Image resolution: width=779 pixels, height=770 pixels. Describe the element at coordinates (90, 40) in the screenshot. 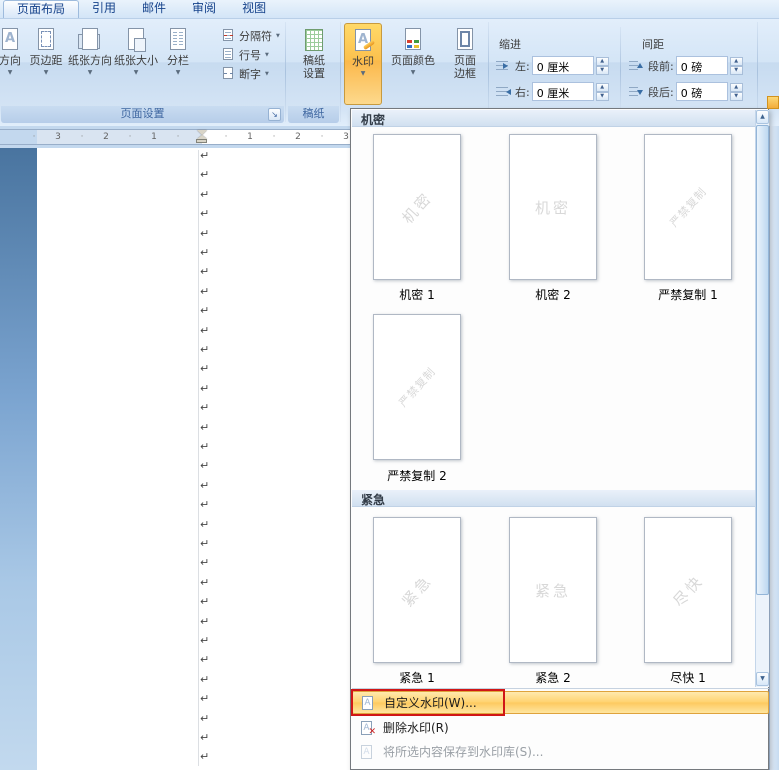

I see `orientation-icon` at that location.